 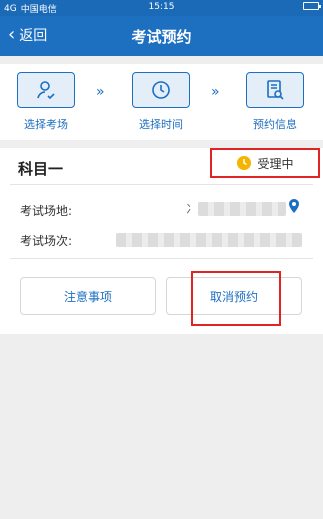 I want to click on session-label: 考试场次:, so click(x=46, y=241).